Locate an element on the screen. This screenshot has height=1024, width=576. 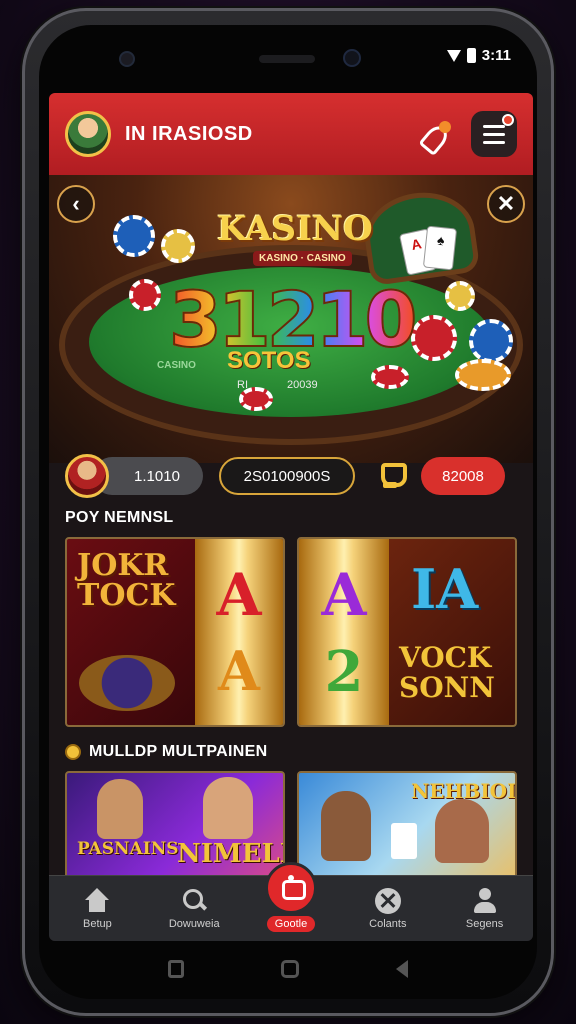
nav-label: Colants is located at coordinates (388, 923).